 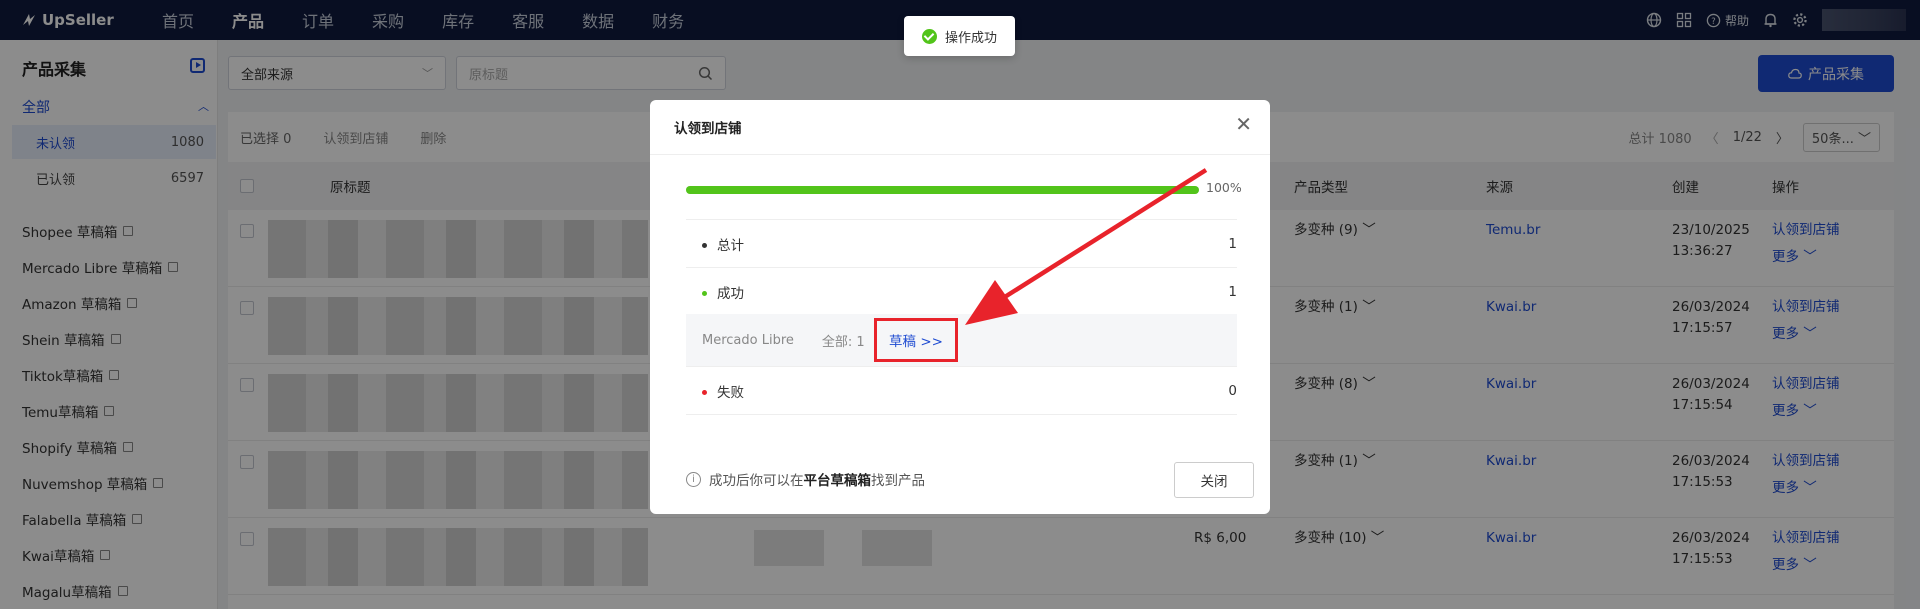 What do you see at coordinates (961, 340) in the screenshot?
I see `success-detail-row: Mercado Libre 全部: 1` at bounding box center [961, 340].